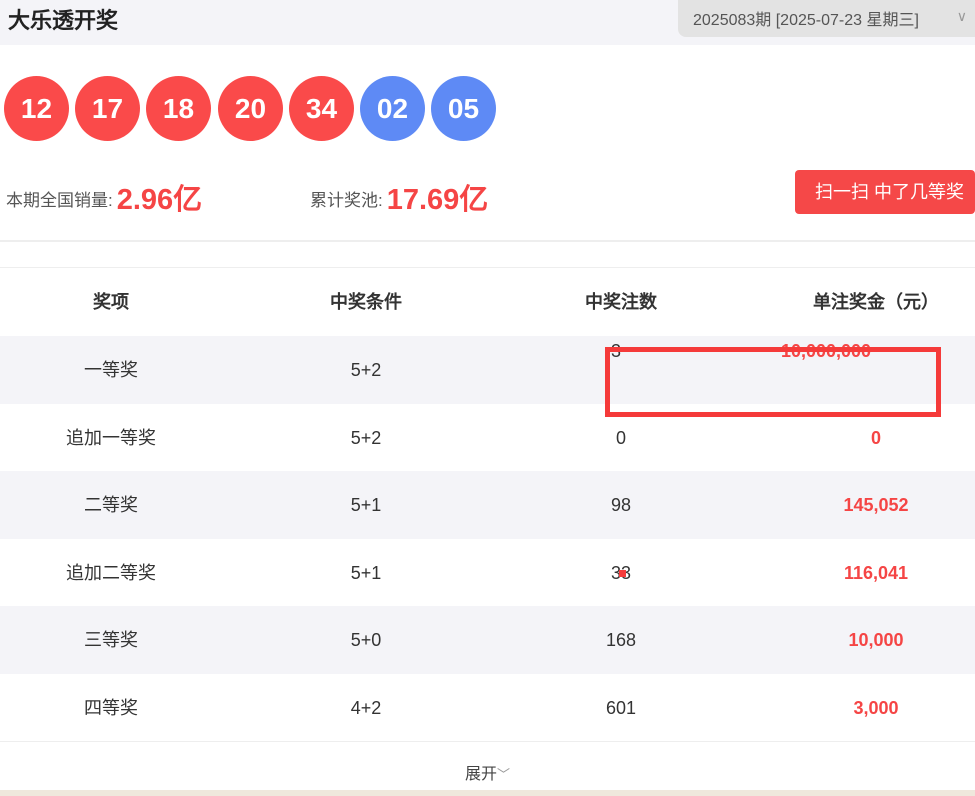  I want to click on scan-button: 扫一扫 中了几等奖, so click(885, 192).